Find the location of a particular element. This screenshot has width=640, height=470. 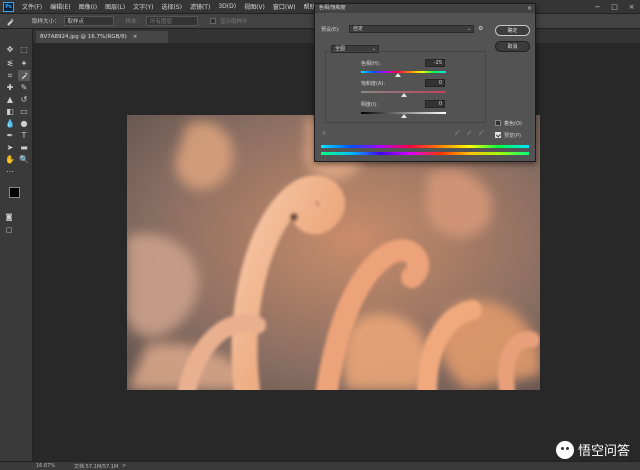

gradient-tool-icon: ▭ is located at coordinates (24, 111).